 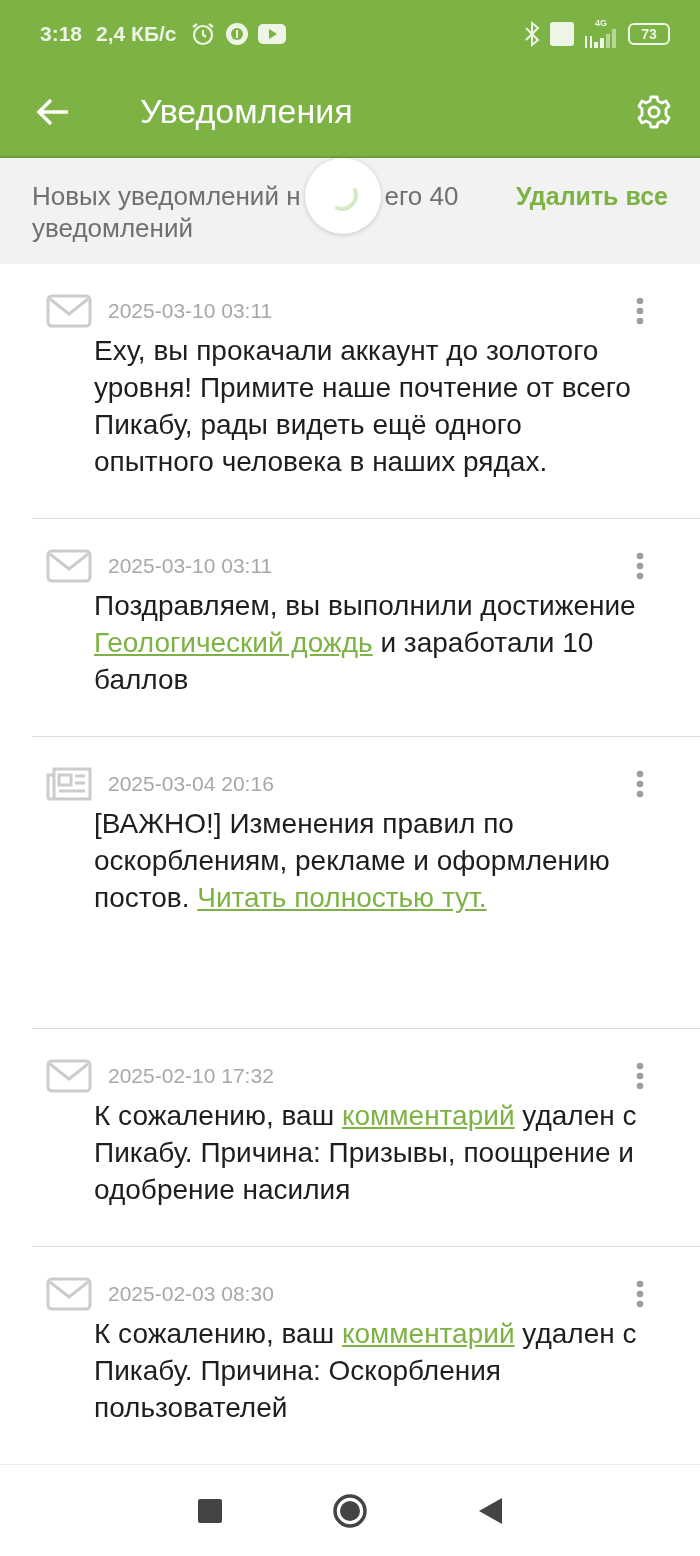 What do you see at coordinates (591, 196) in the screenshot?
I see `delete-all-link: Удалить все` at bounding box center [591, 196].